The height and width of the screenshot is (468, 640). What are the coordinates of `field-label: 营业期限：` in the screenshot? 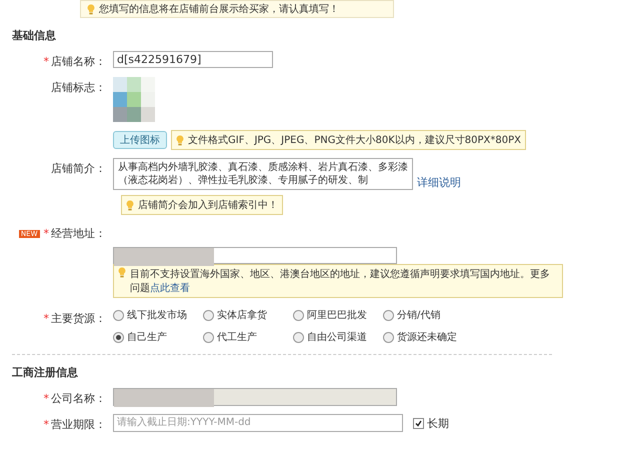 It's located at (78, 424).